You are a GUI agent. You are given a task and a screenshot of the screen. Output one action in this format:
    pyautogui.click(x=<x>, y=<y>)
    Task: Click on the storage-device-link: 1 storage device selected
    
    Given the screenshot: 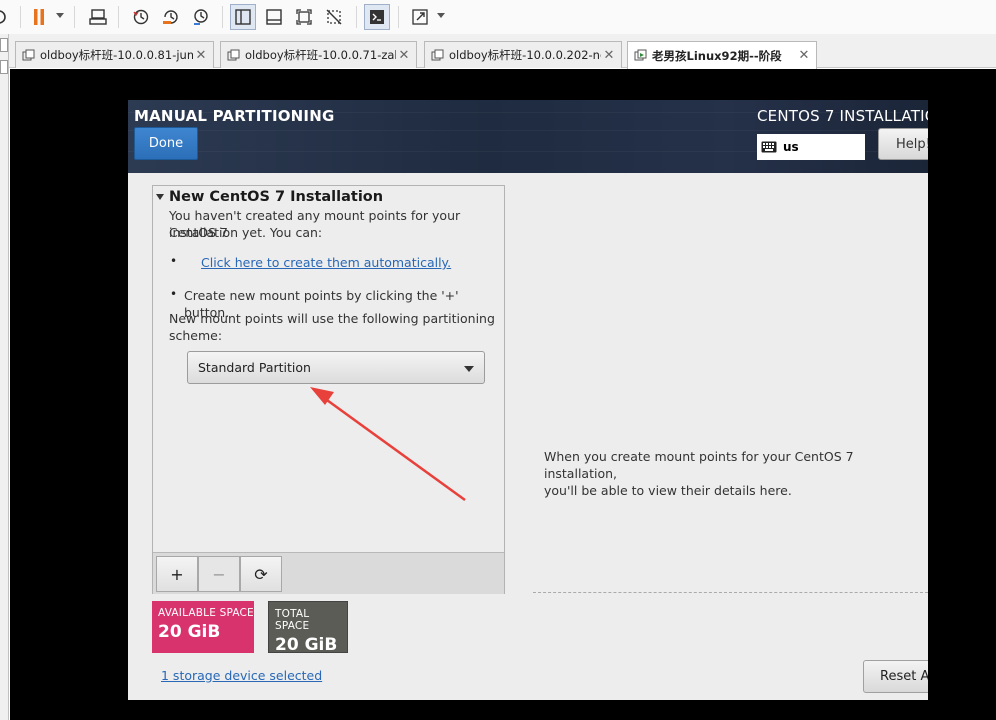 What is the action you would take?
    pyautogui.click(x=241, y=675)
    